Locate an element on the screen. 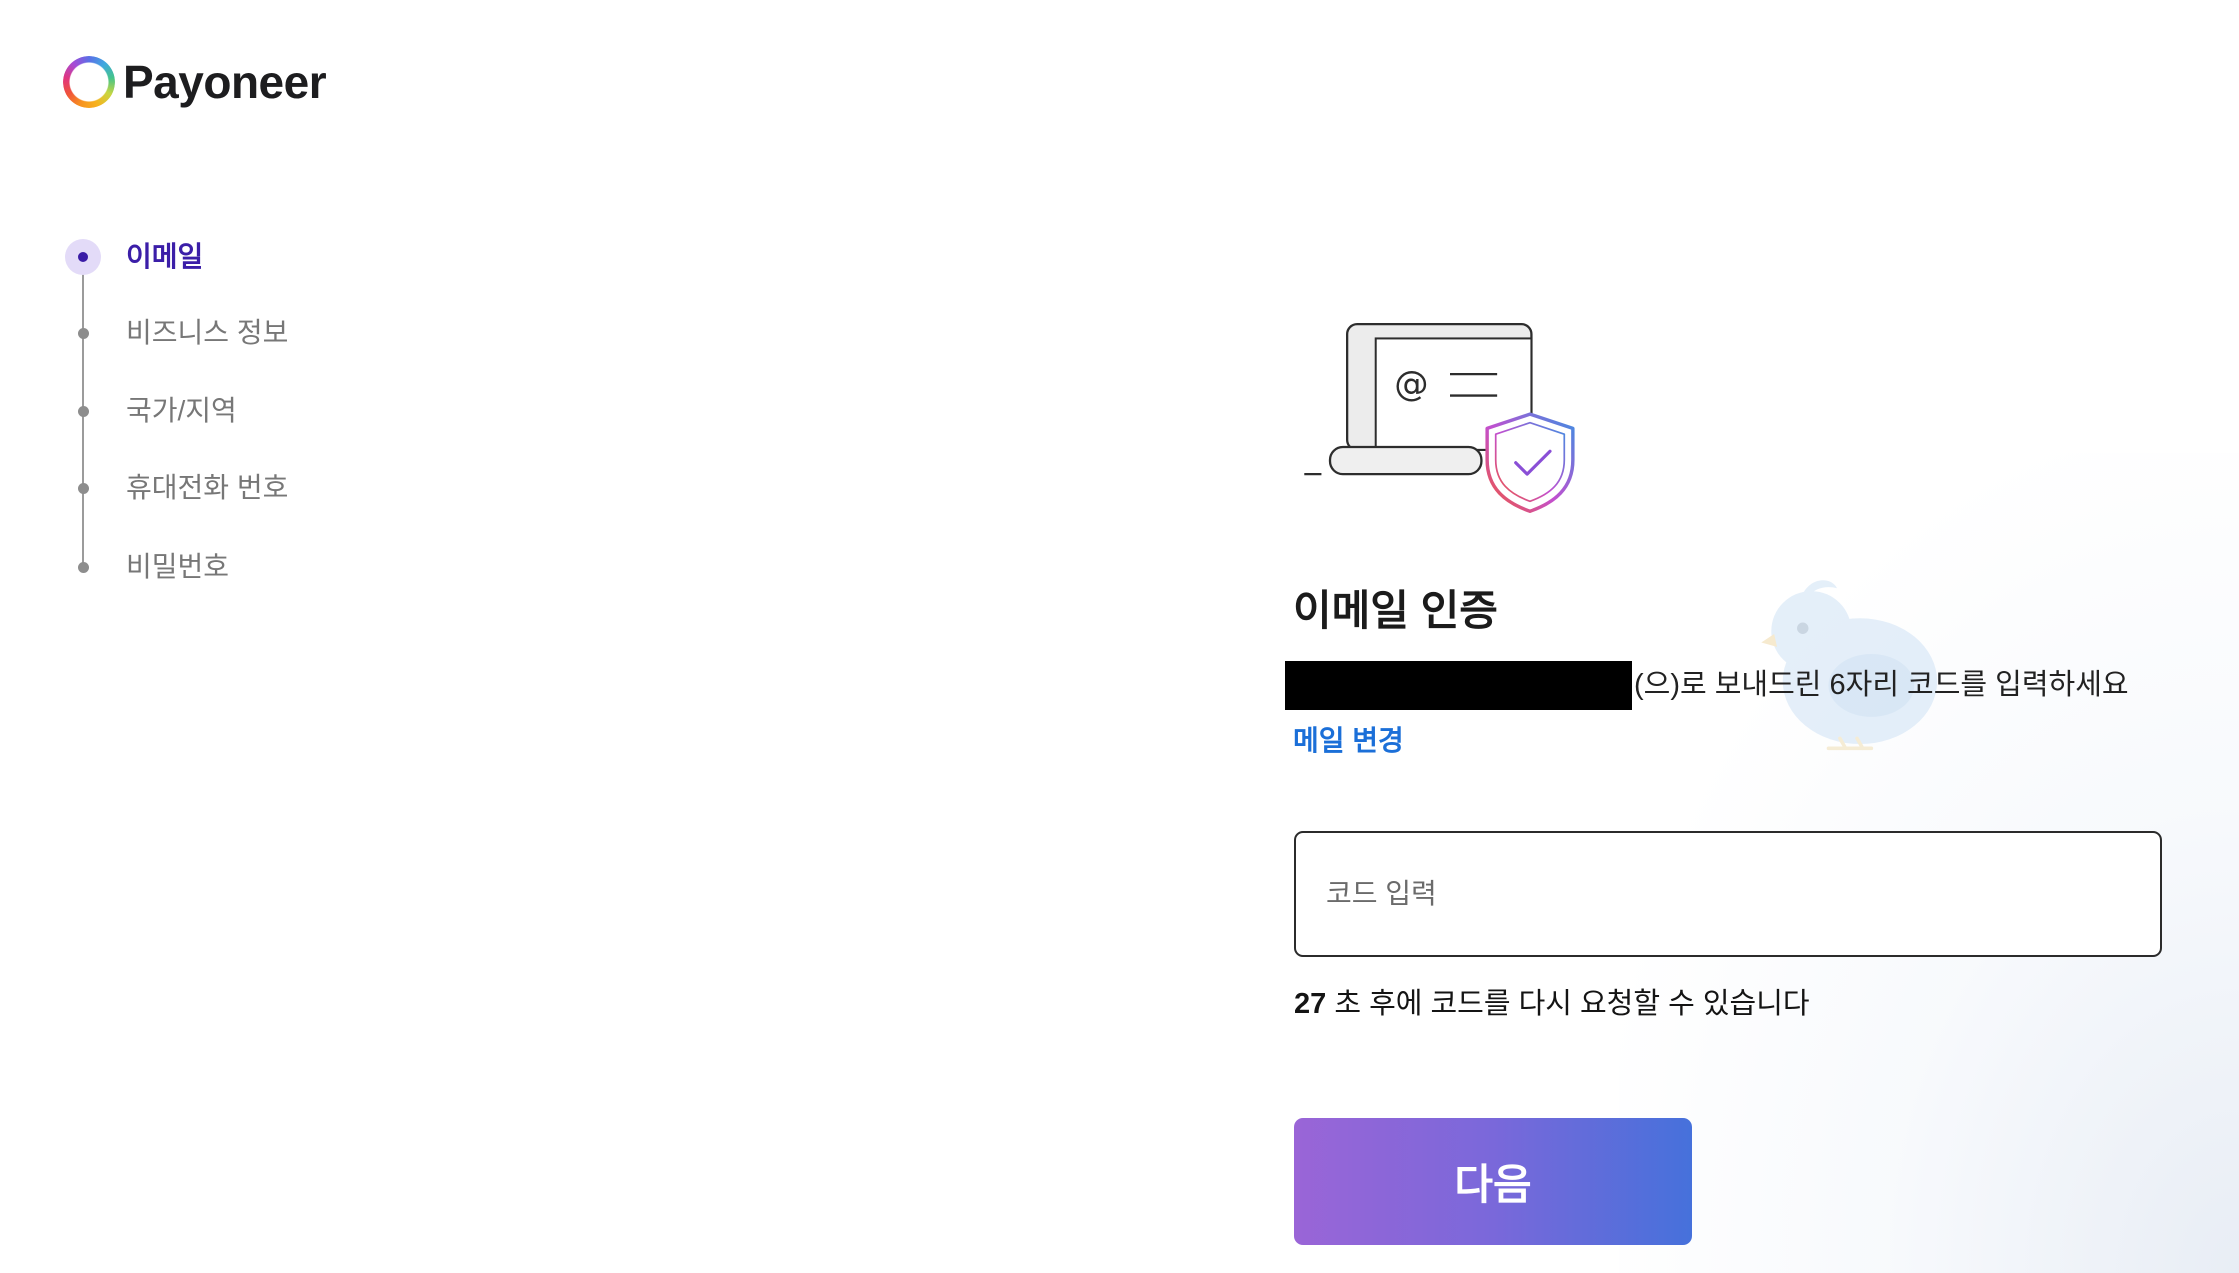  step-label: 휴대전화 번호 is located at coordinates (207, 487).